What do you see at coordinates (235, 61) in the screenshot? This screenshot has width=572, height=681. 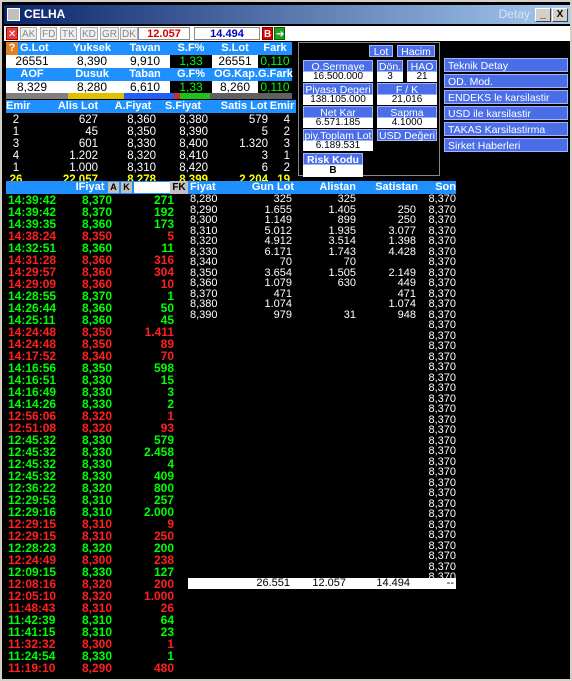 I see `value-slot: 26551` at bounding box center [235, 61].